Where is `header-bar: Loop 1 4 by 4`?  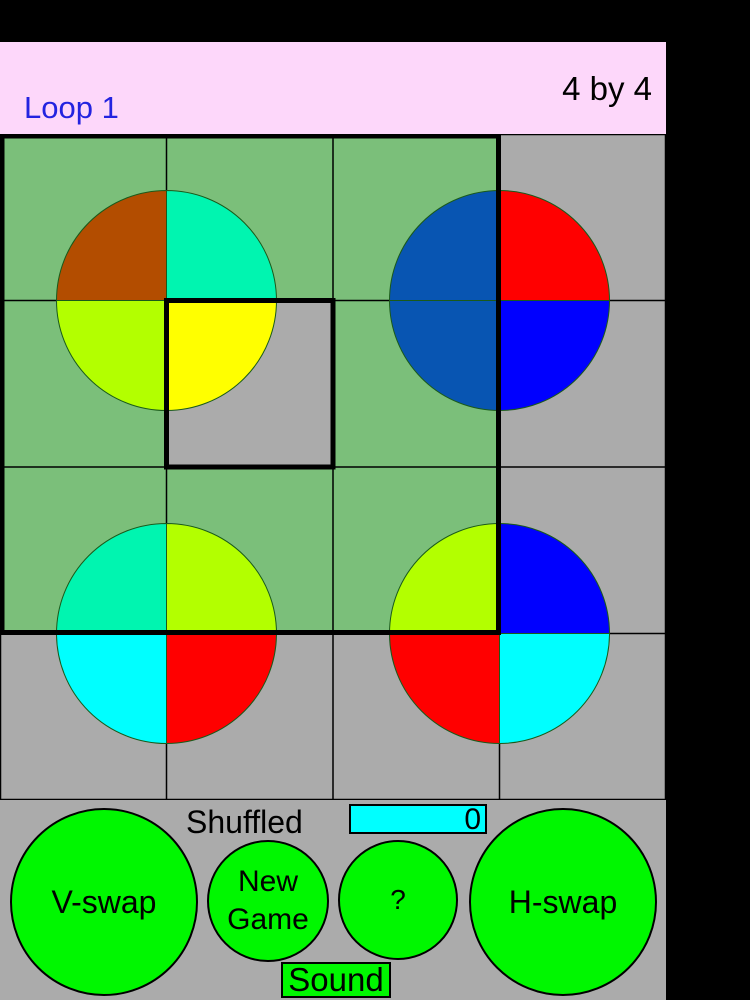
header-bar: Loop 1 4 by 4 is located at coordinates (333, 88).